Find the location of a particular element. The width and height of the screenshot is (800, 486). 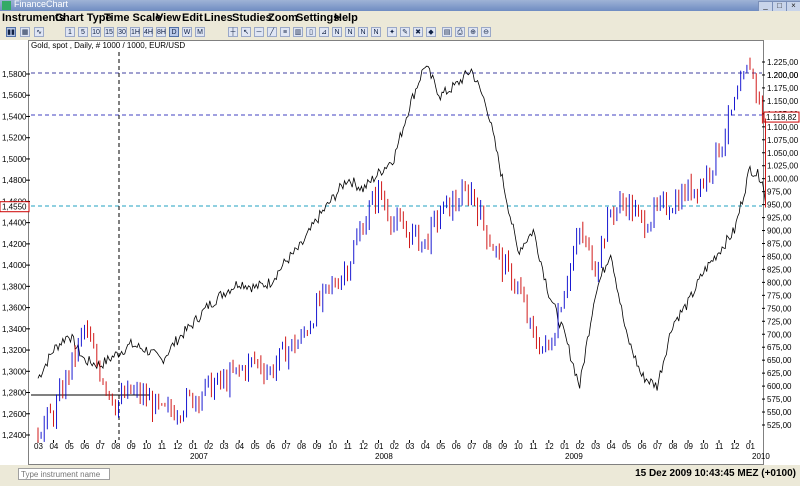

left-axis-tick: 1,4800 is located at coordinates (14, 180).